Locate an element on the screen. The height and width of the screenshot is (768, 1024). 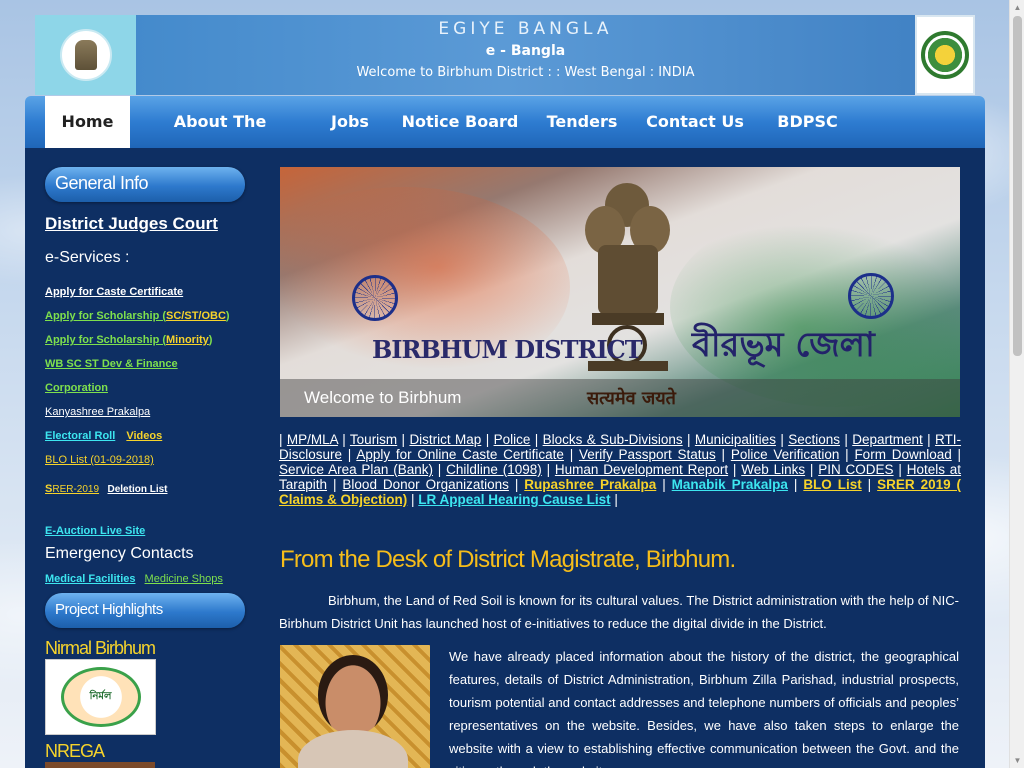
ashoka-chakra-icon-right is located at coordinates (871, 296).